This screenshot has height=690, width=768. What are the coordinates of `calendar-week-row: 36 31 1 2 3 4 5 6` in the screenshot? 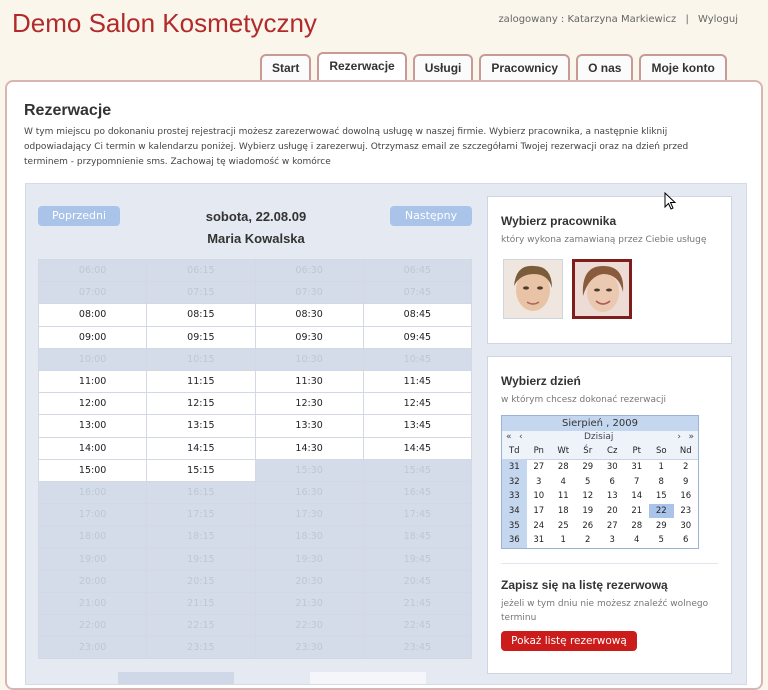 It's located at (600, 540).